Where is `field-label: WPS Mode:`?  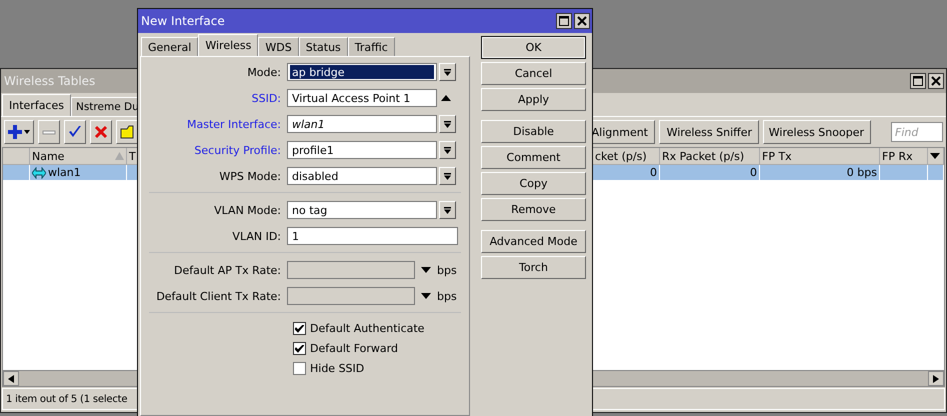
field-label: WPS Mode: is located at coordinates (250, 176).